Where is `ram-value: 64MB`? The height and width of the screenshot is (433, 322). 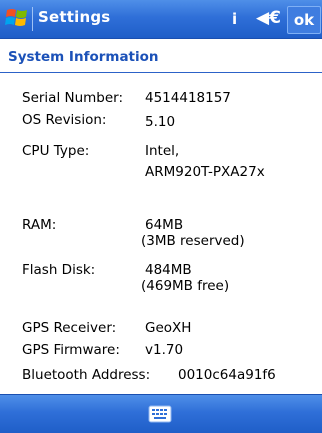
ram-value: 64MB is located at coordinates (164, 225).